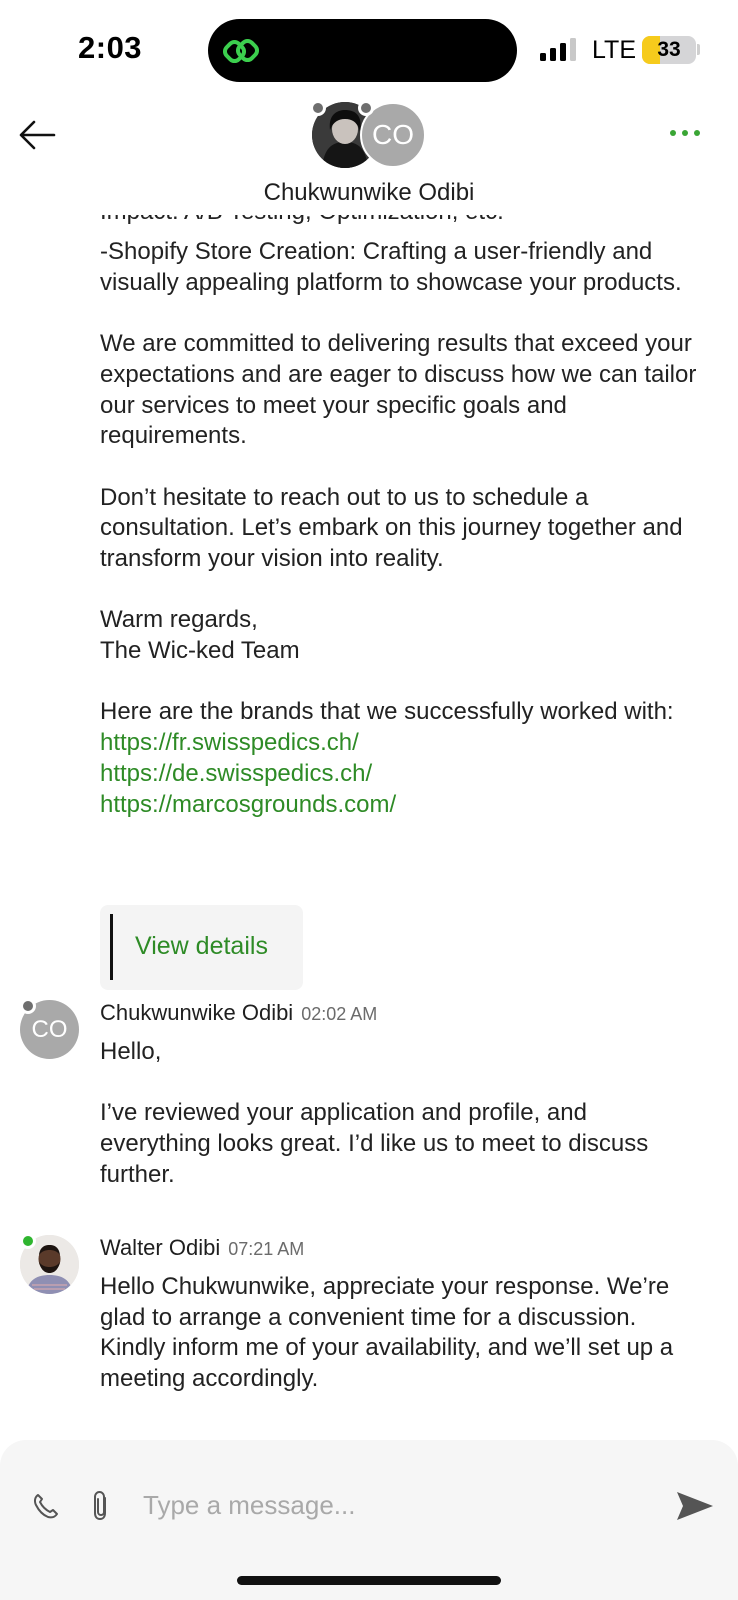 This screenshot has height=1600, width=738. I want to click on status-bar: 2:03 LTE 33, so click(369, 50).